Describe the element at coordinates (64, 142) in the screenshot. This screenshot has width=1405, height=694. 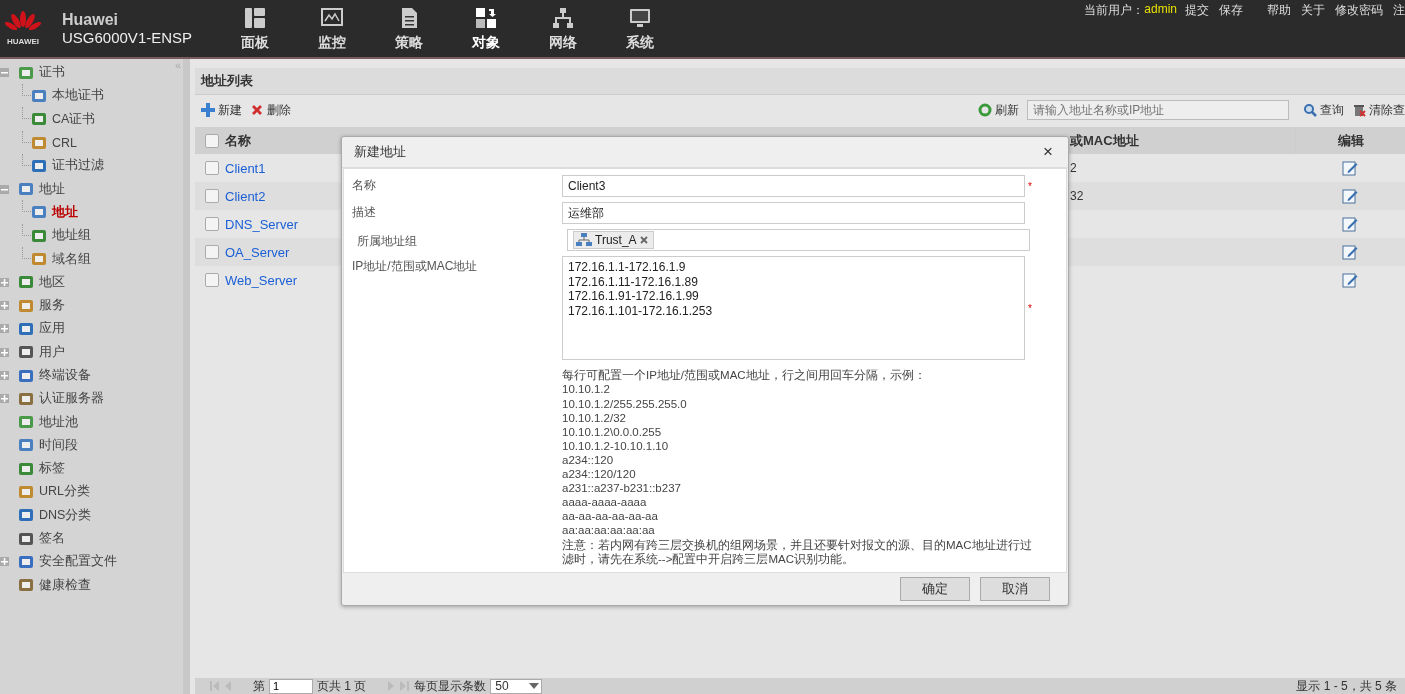
I see `tree-item: CRL` at that location.